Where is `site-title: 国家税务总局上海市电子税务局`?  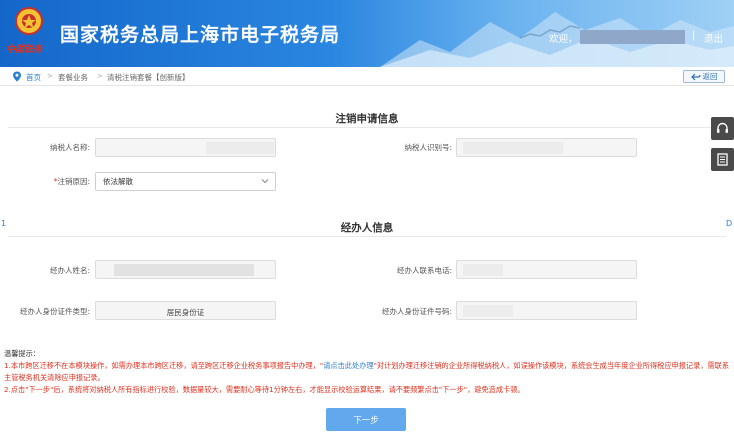
site-title: 国家税务总局上海市电子税务局 is located at coordinates (200, 35).